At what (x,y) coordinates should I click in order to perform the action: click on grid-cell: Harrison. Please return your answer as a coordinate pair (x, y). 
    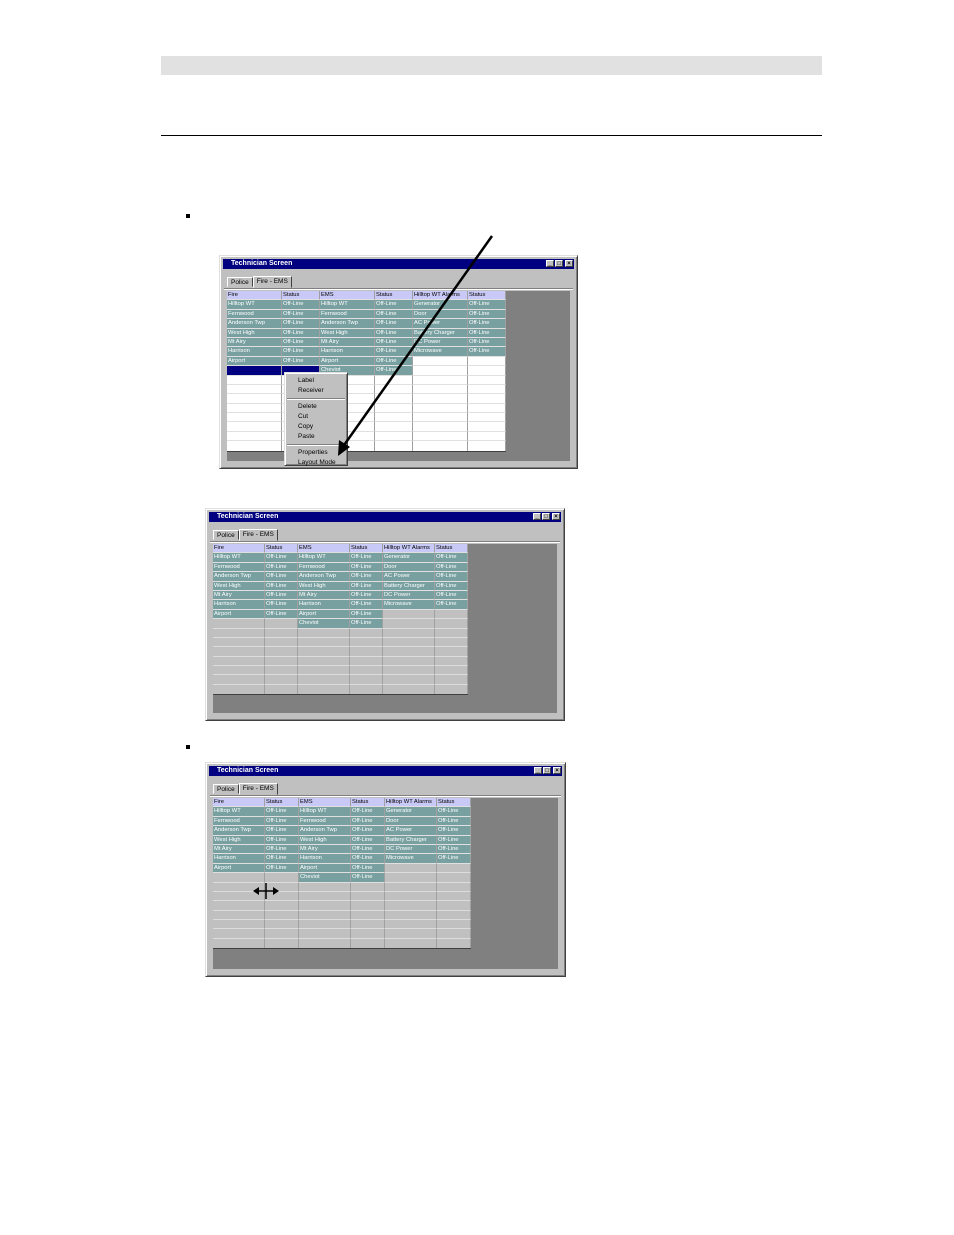
    Looking at the image, I should click on (239, 859).